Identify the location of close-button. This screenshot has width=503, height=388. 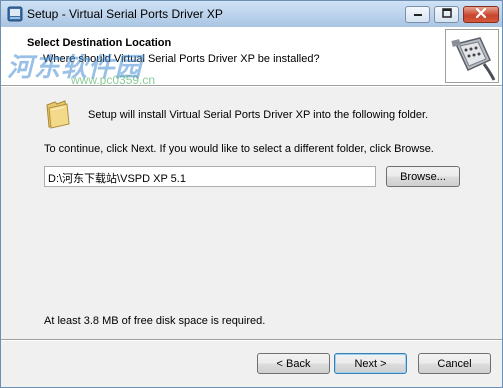
(481, 14).